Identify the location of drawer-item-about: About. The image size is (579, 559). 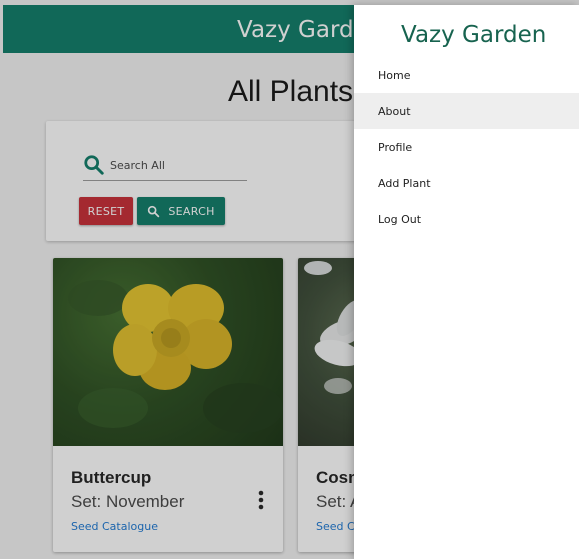
(466, 111).